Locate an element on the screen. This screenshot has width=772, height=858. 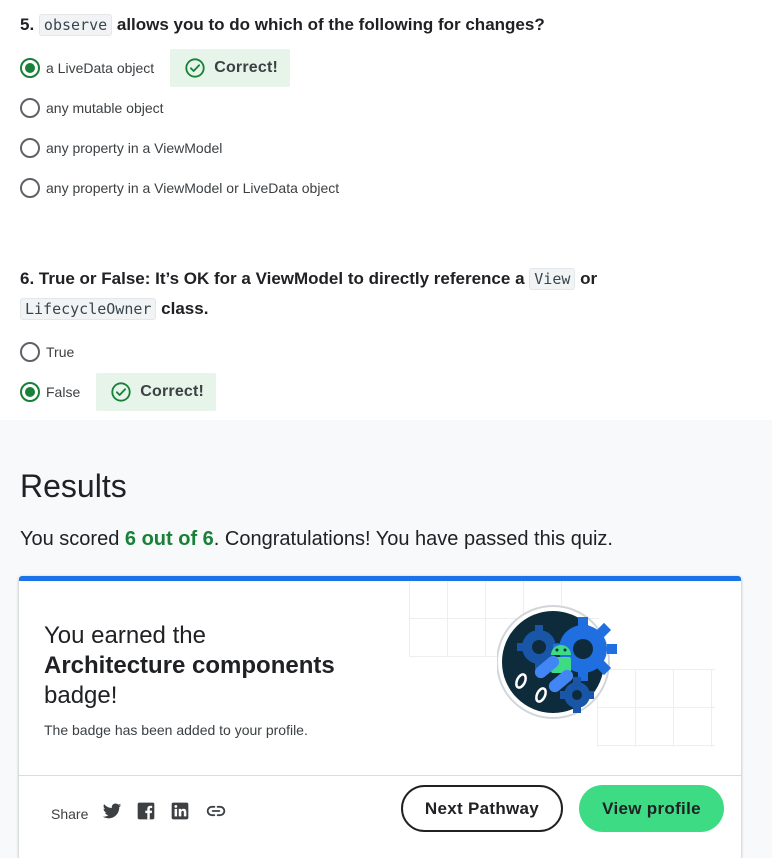
facebook-icon is located at coordinates (146, 811).